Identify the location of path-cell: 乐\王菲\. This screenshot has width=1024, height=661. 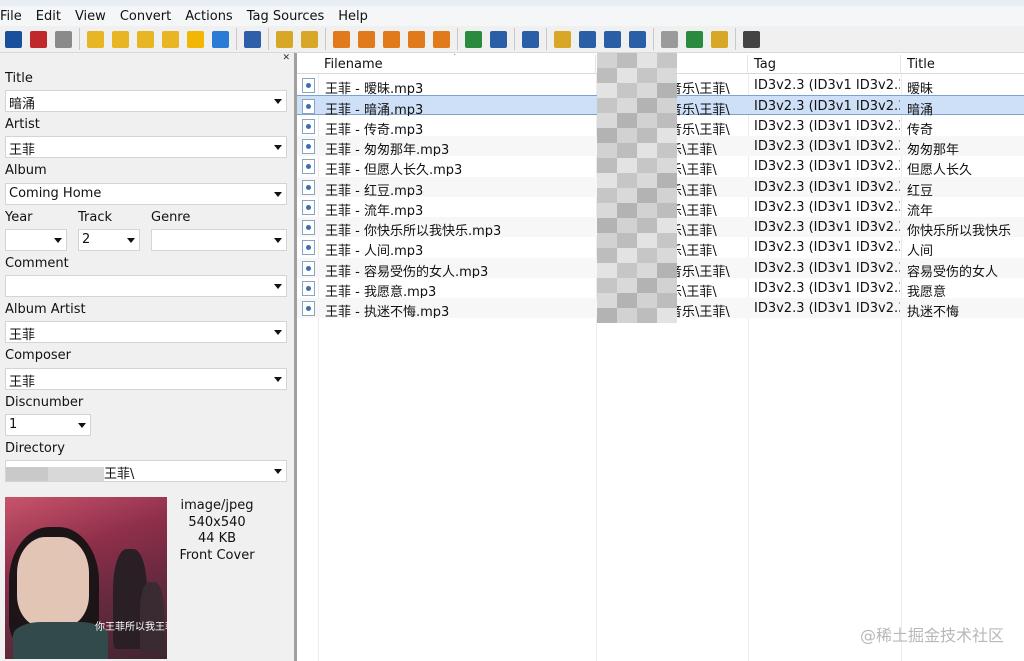
(693, 291).